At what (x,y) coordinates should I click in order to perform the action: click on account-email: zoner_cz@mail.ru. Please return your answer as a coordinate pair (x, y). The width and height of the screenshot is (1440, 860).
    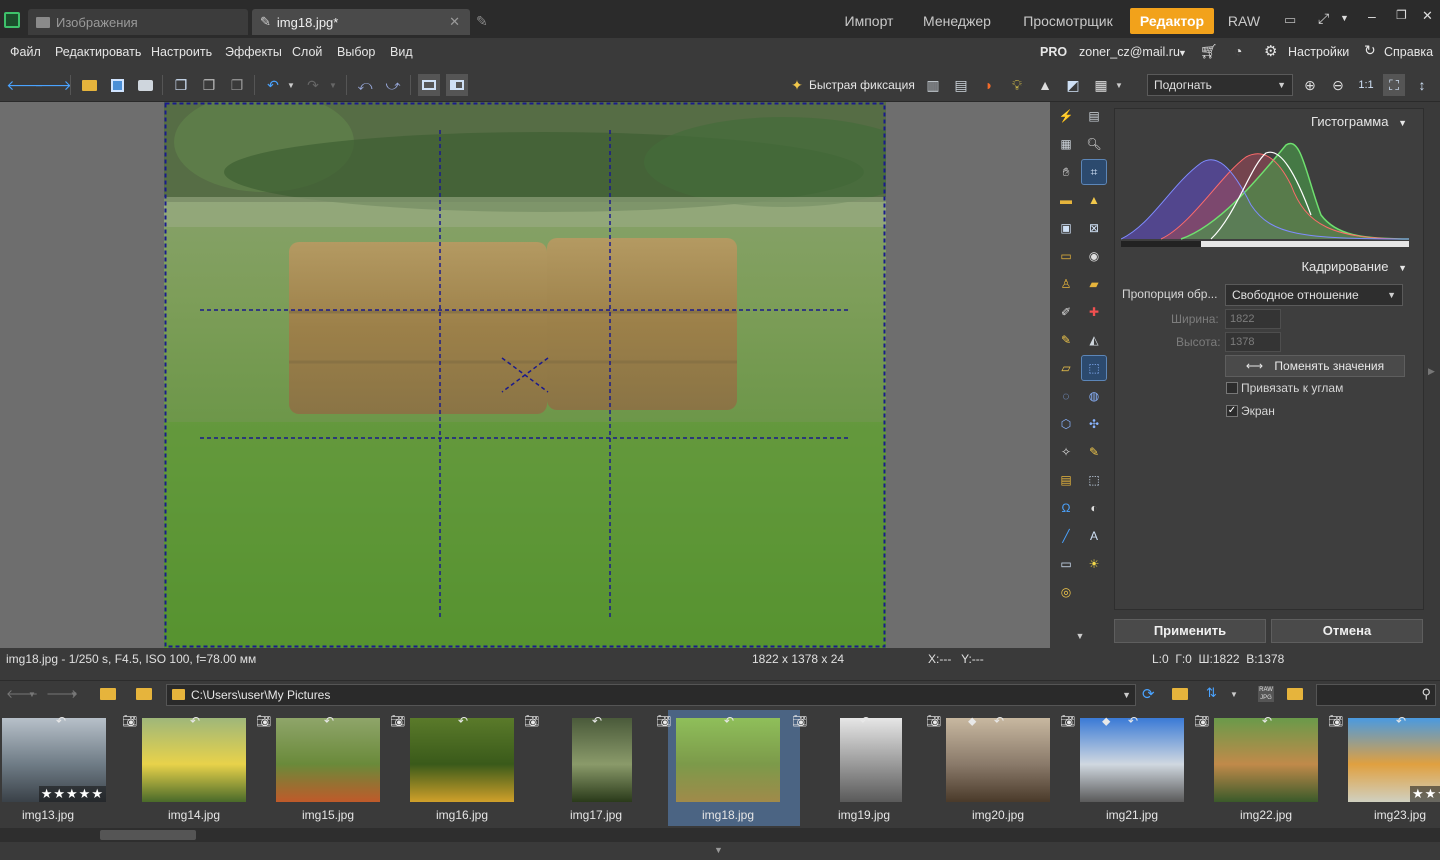
    Looking at the image, I should click on (1129, 52).